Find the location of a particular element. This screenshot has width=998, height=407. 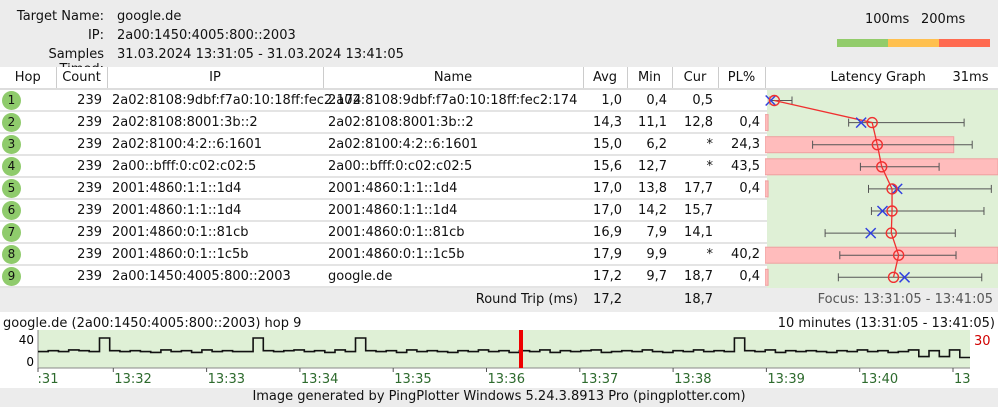

hop-min: 6,2 is located at coordinates (649, 144).